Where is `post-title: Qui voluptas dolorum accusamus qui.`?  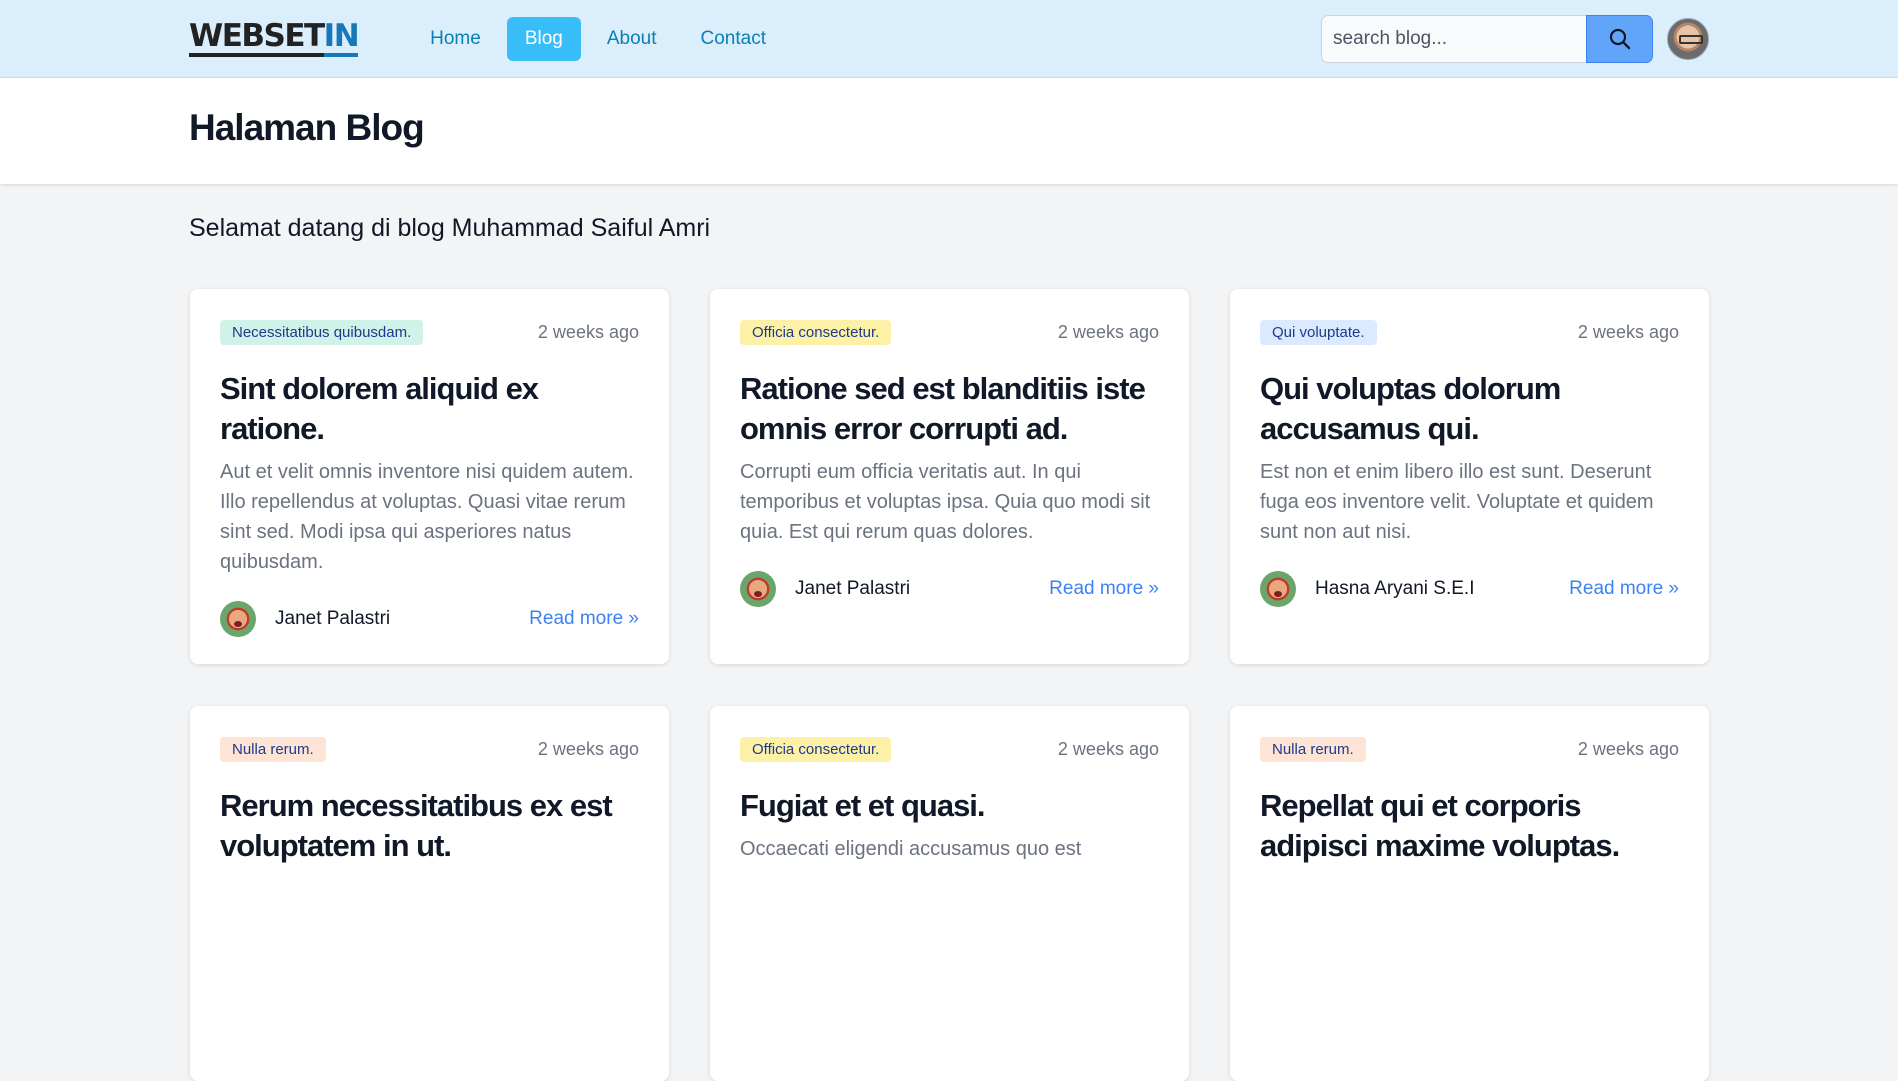 post-title: Qui voluptas dolorum accusamus qui. is located at coordinates (1469, 409).